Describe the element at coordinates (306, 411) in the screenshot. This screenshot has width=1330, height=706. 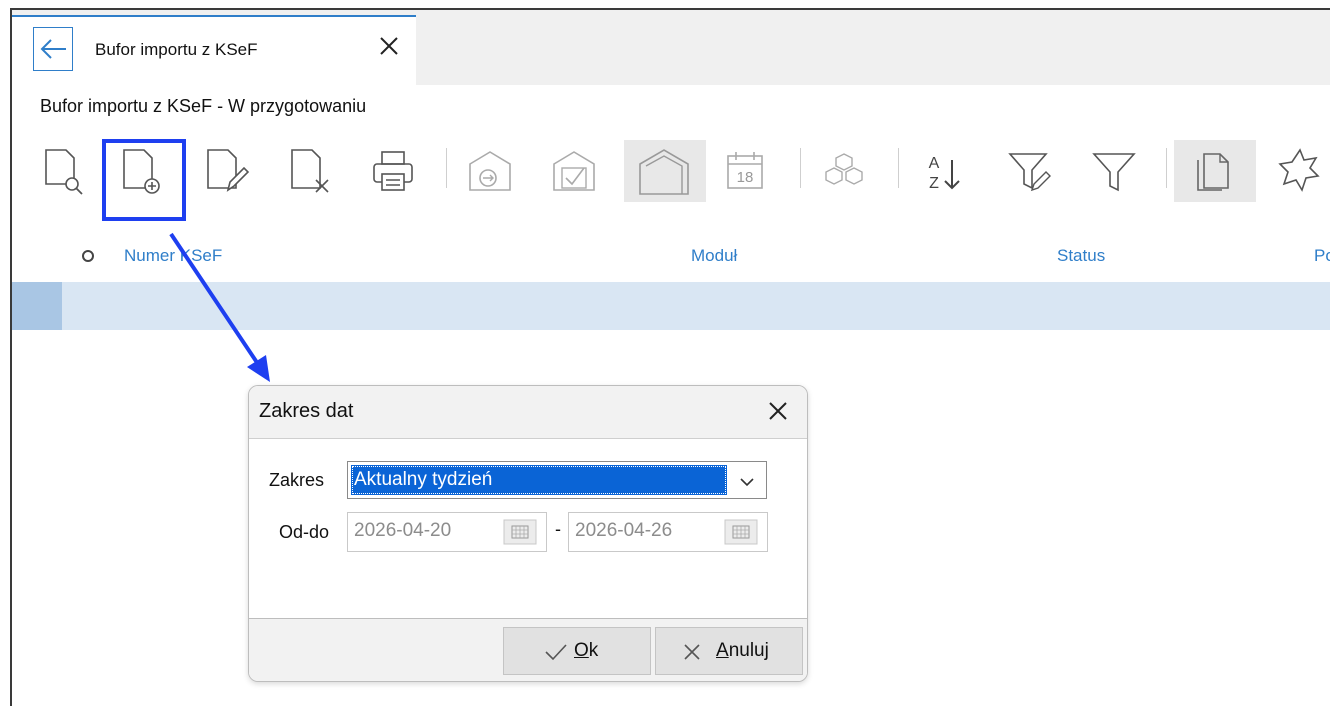
I see `dialog-title: Zakres dat` at that location.